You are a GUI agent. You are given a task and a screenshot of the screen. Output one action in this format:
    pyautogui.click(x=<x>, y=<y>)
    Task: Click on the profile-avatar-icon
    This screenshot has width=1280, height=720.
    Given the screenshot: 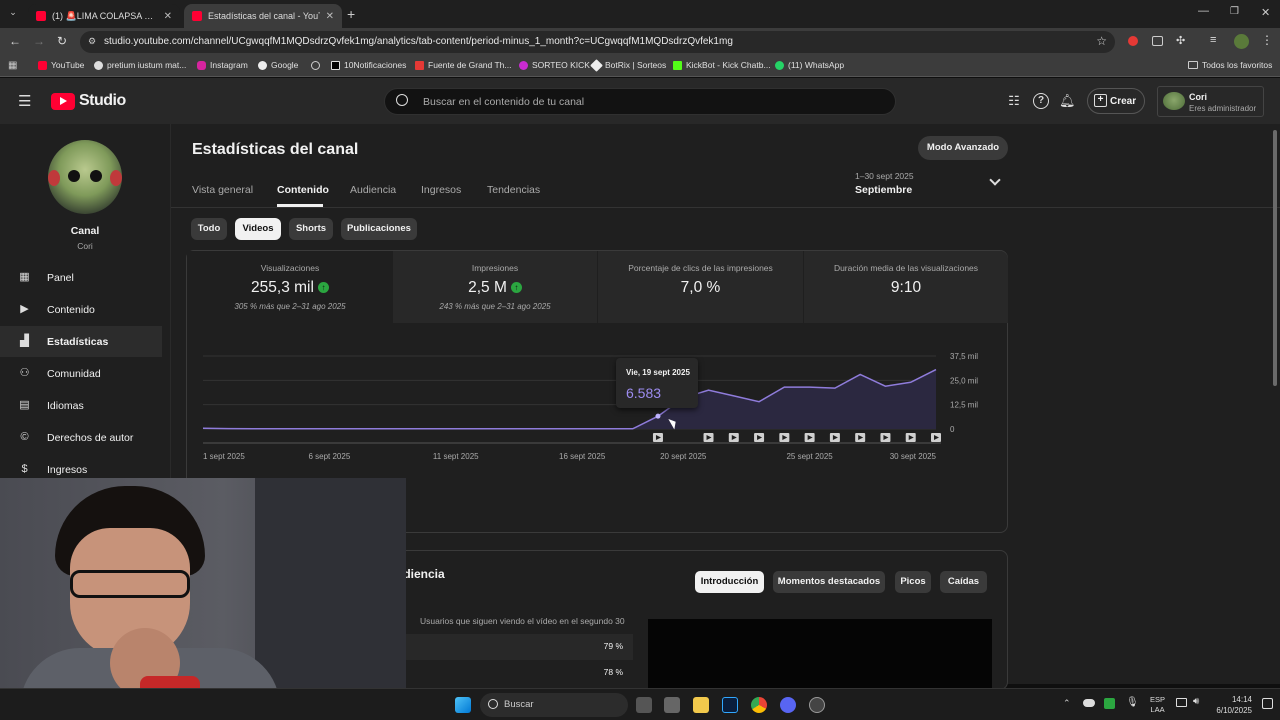 What is the action you would take?
    pyautogui.click(x=1241, y=41)
    